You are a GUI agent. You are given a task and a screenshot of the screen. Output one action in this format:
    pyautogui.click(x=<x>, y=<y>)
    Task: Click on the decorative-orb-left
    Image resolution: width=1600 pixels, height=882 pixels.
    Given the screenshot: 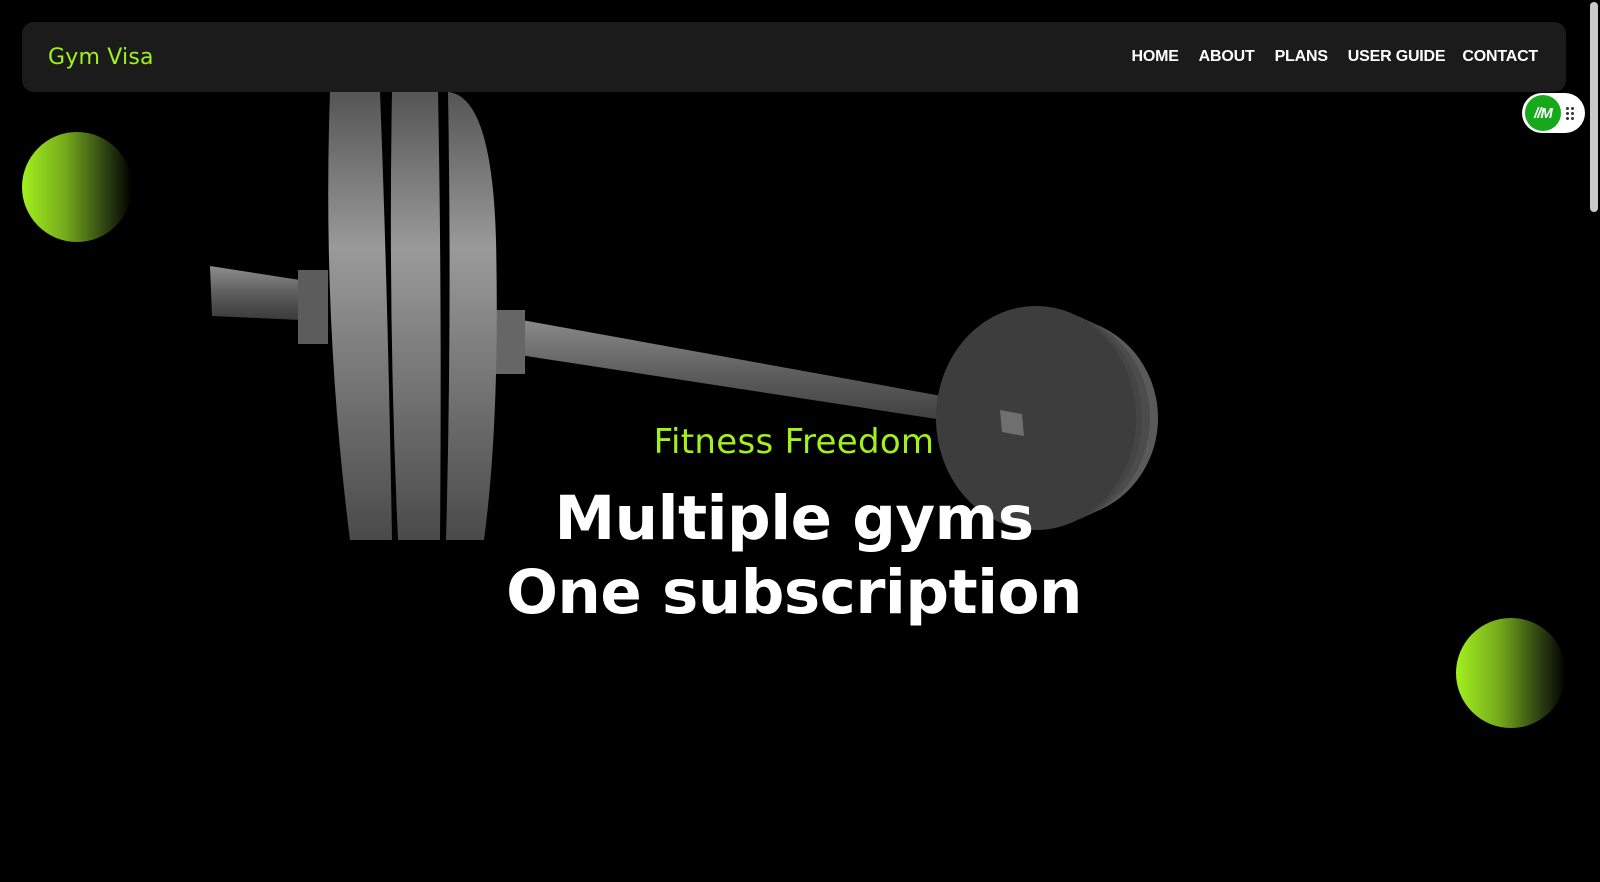 What is the action you would take?
    pyautogui.click(x=77, y=187)
    